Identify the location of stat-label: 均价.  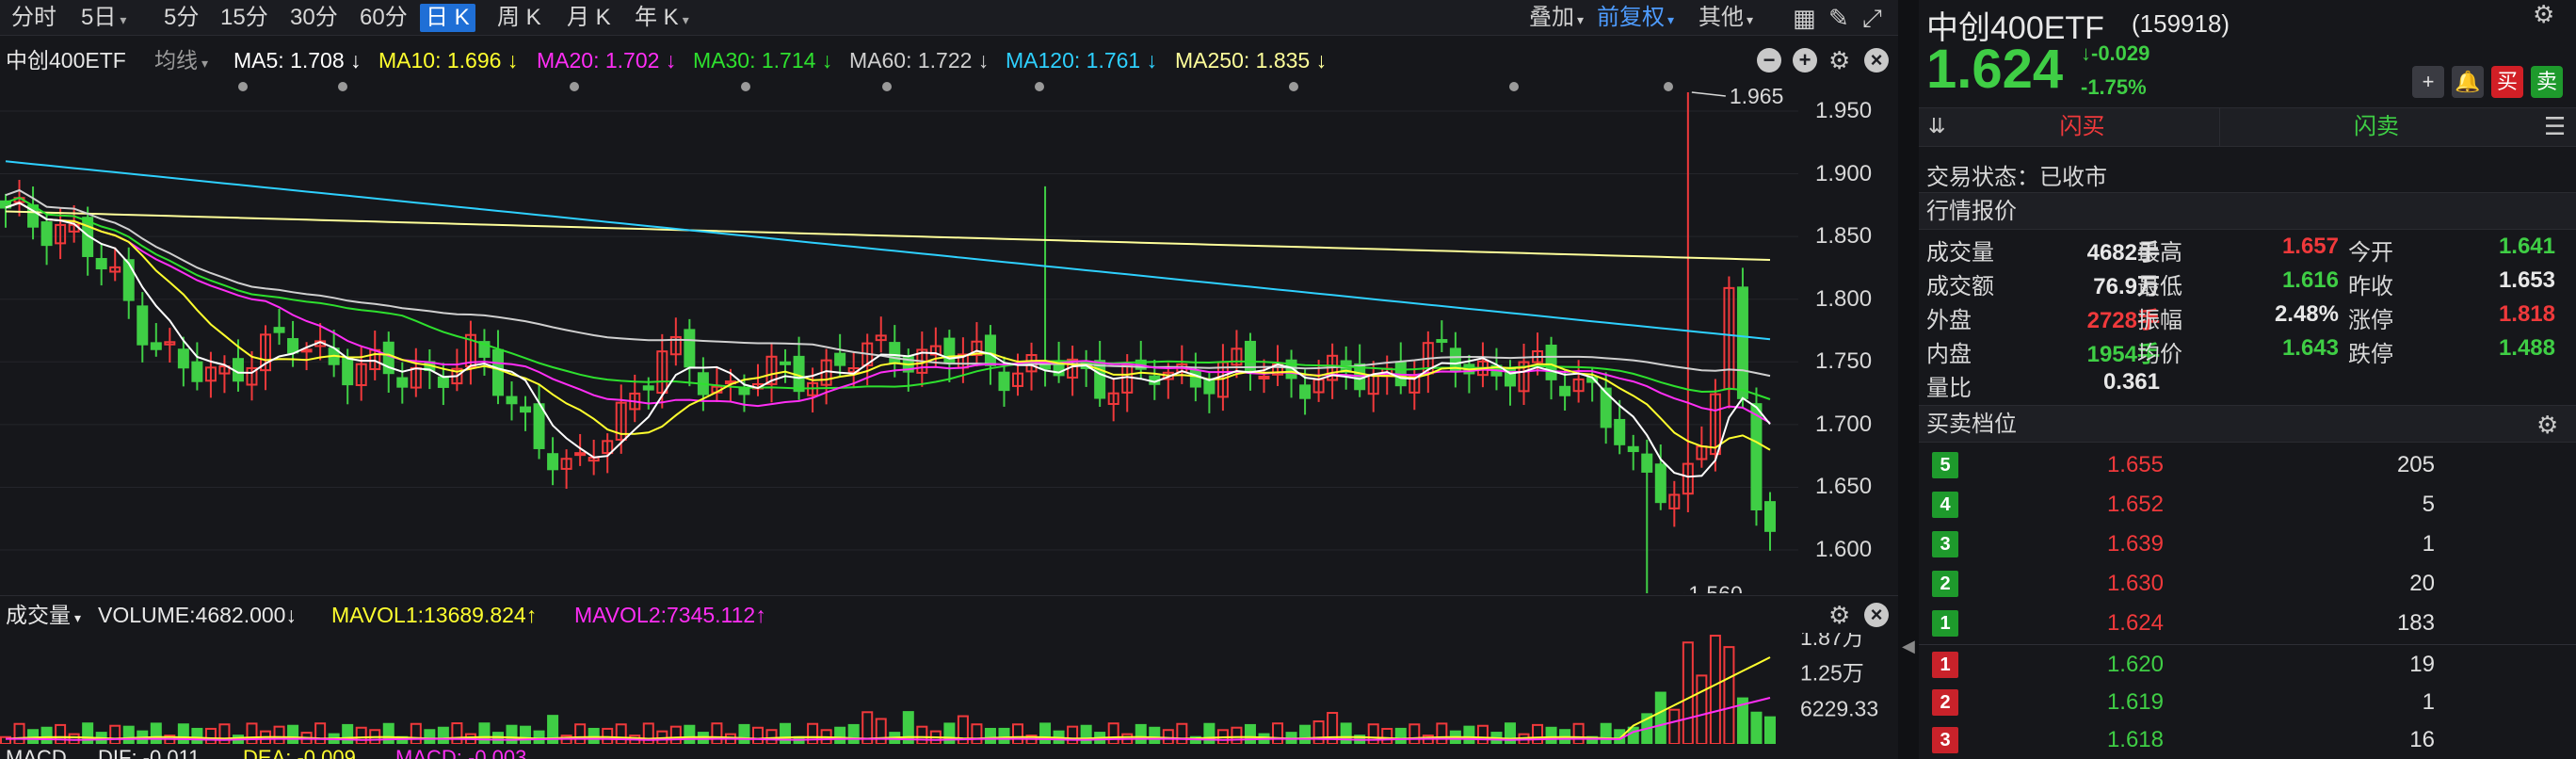
(2159, 354).